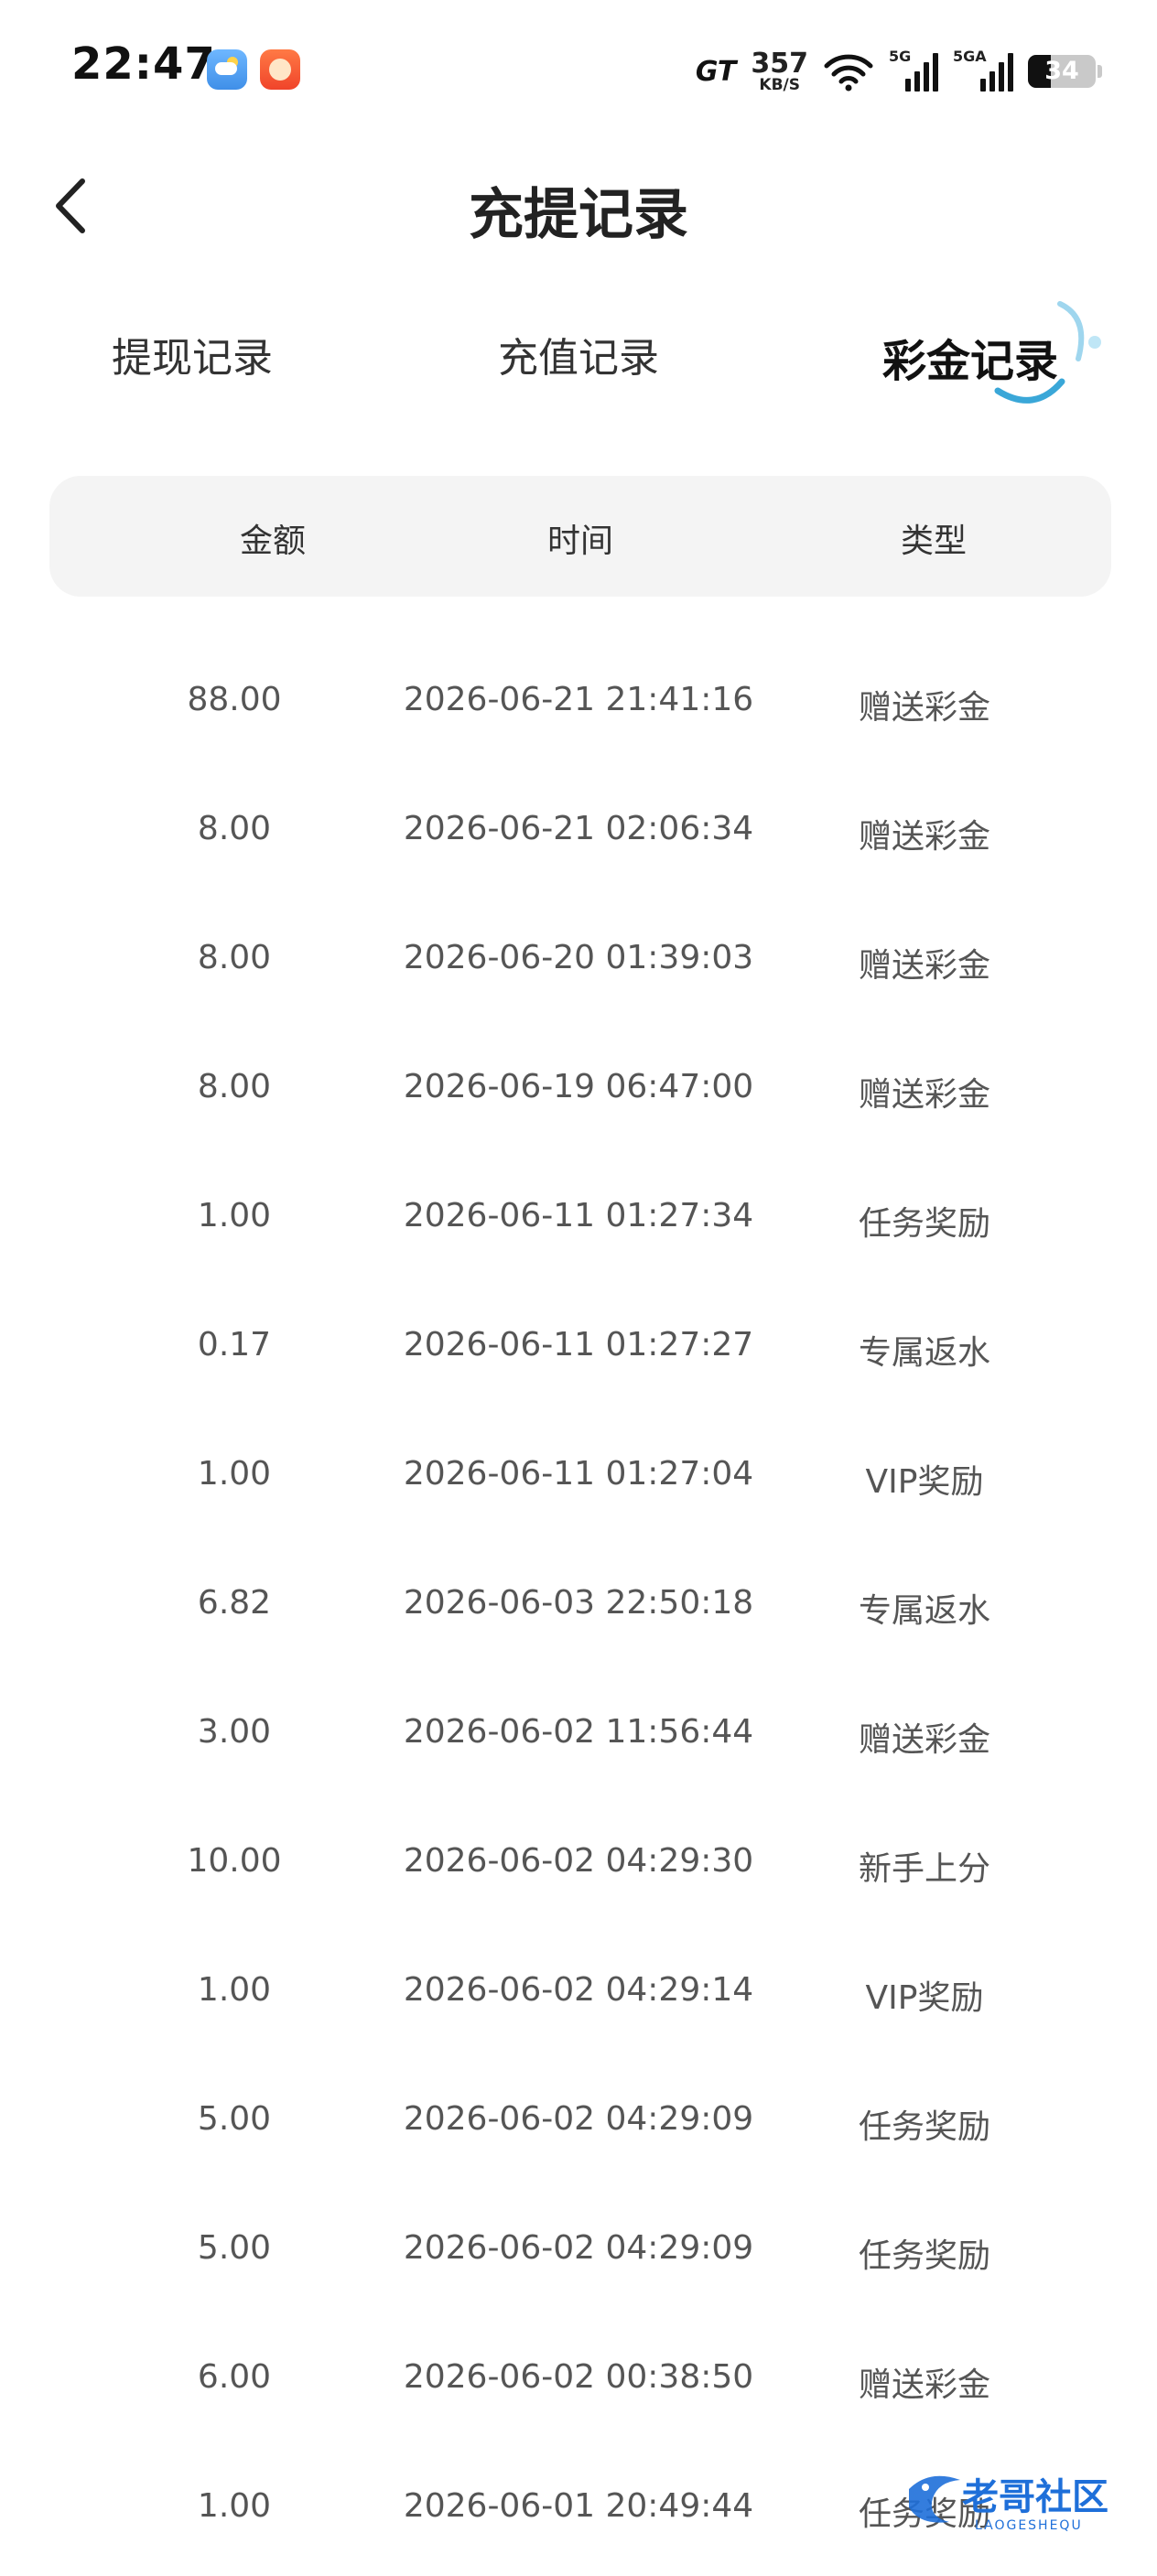 This screenshot has height=2576, width=1157. I want to click on battery-icon: 34, so click(1062, 71).